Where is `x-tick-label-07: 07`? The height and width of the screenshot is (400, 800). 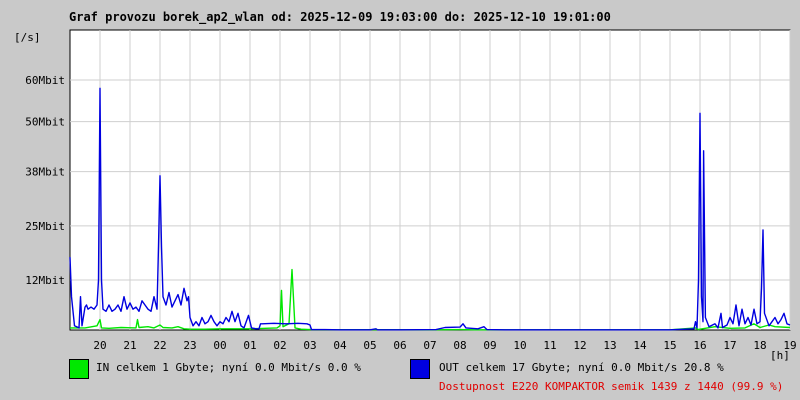 x-tick-label-07: 07 is located at coordinates (429, 345).